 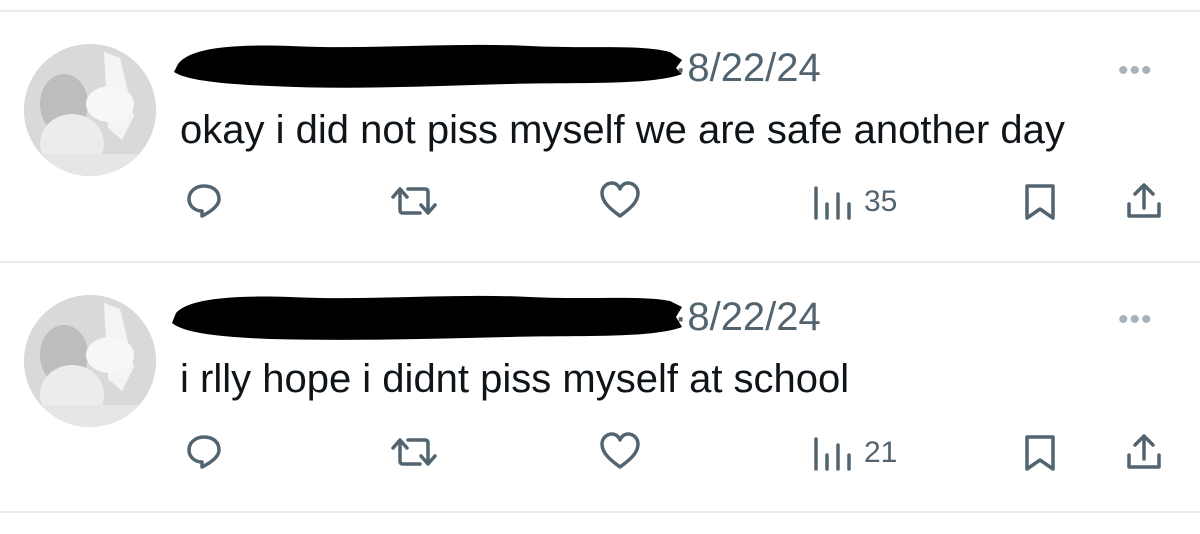 I want to click on views-count: 35, so click(x=881, y=201).